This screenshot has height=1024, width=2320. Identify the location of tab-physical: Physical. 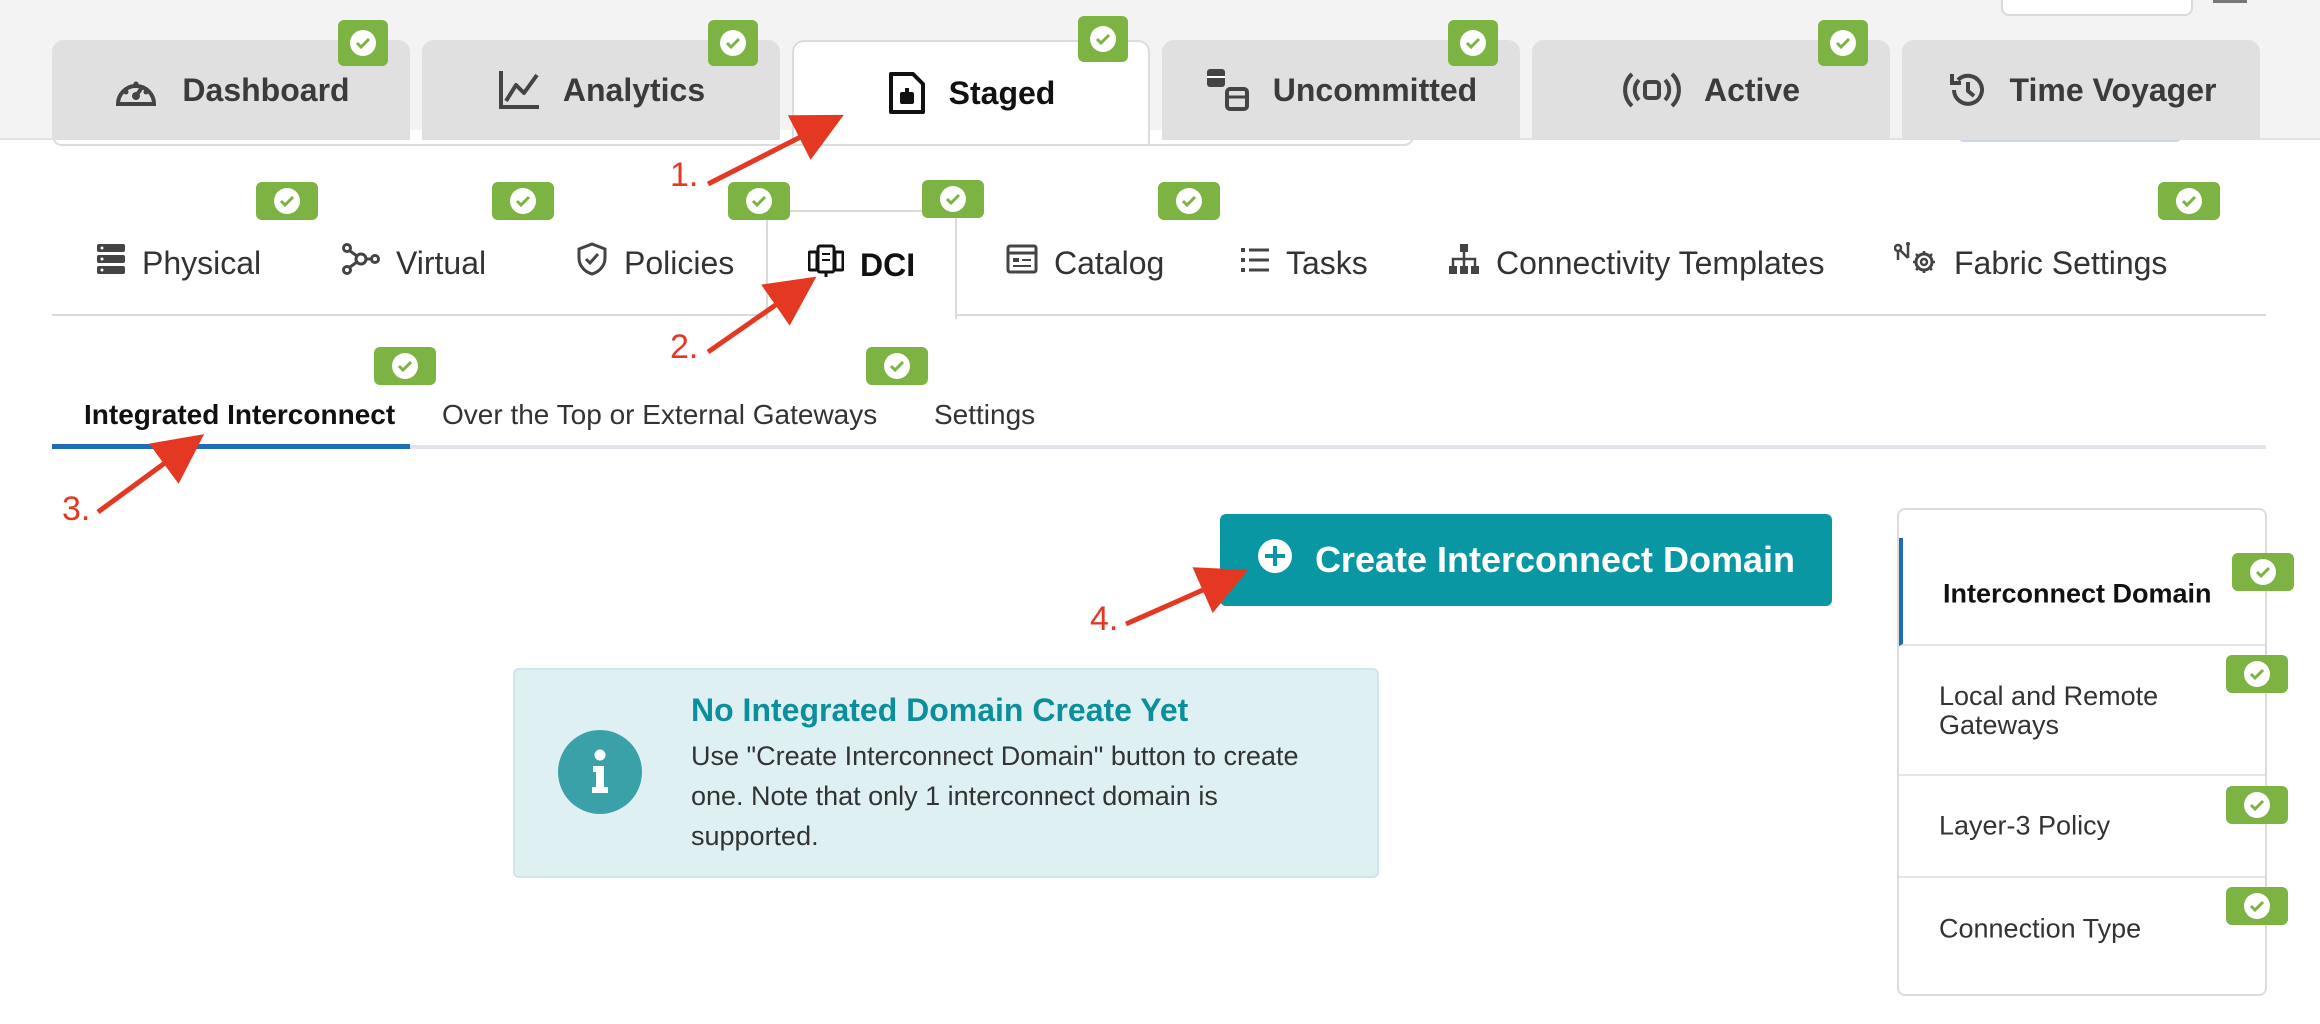
(178, 263).